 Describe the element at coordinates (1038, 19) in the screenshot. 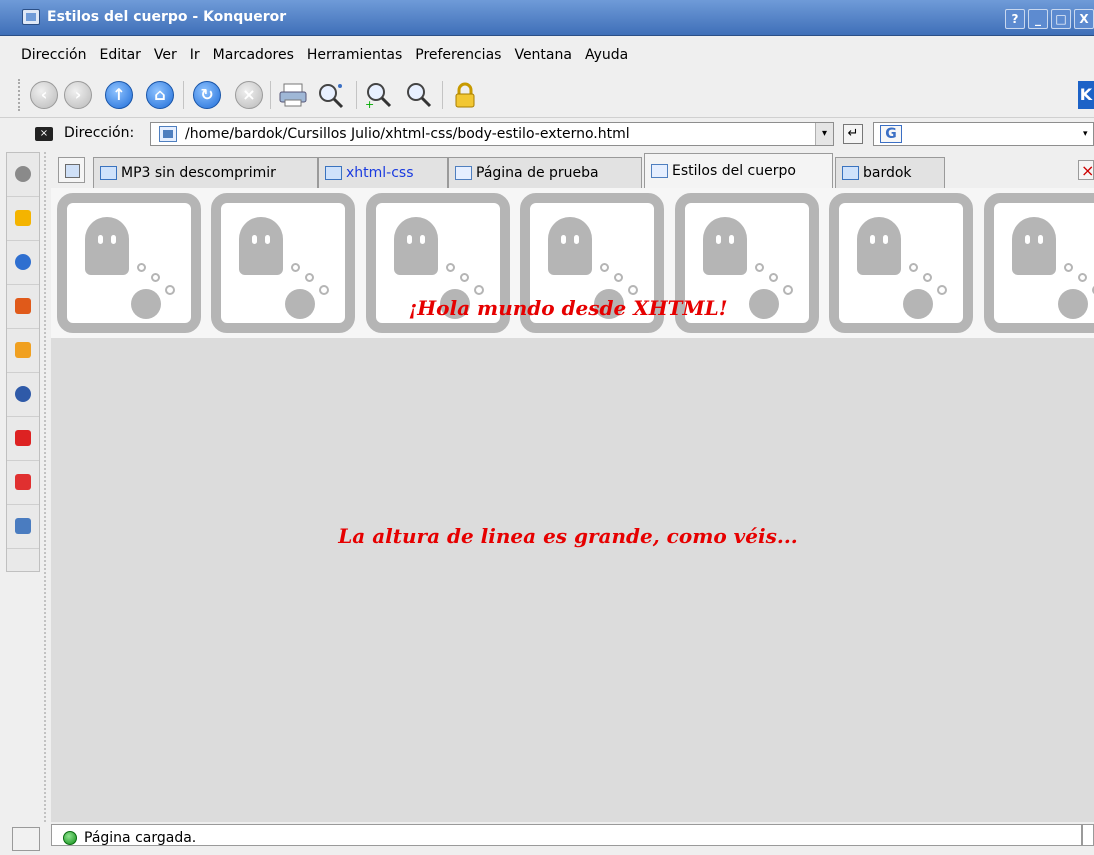

I see `minimize-button: _` at that location.